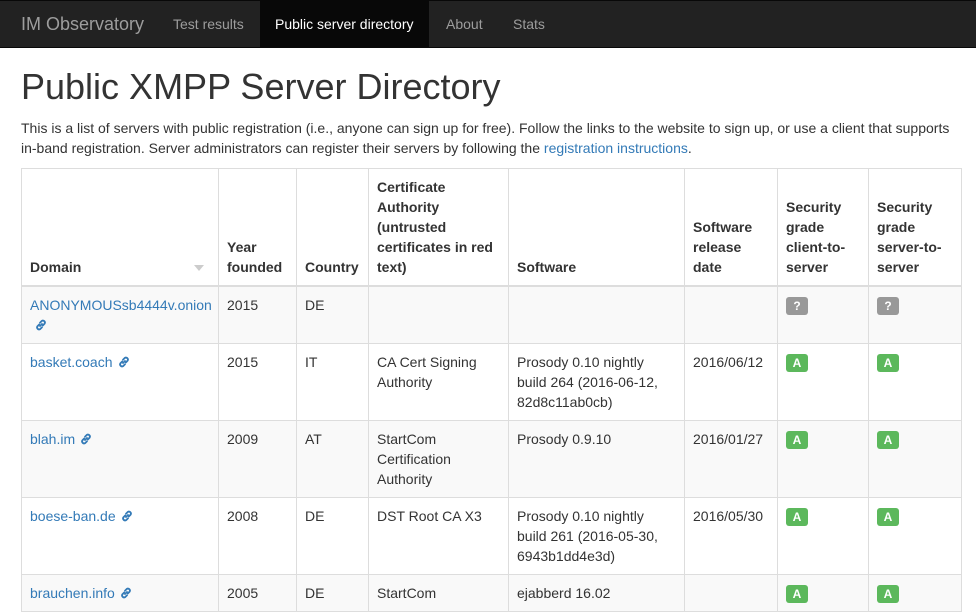  I want to click on domain-link: blah.im, so click(52, 439).